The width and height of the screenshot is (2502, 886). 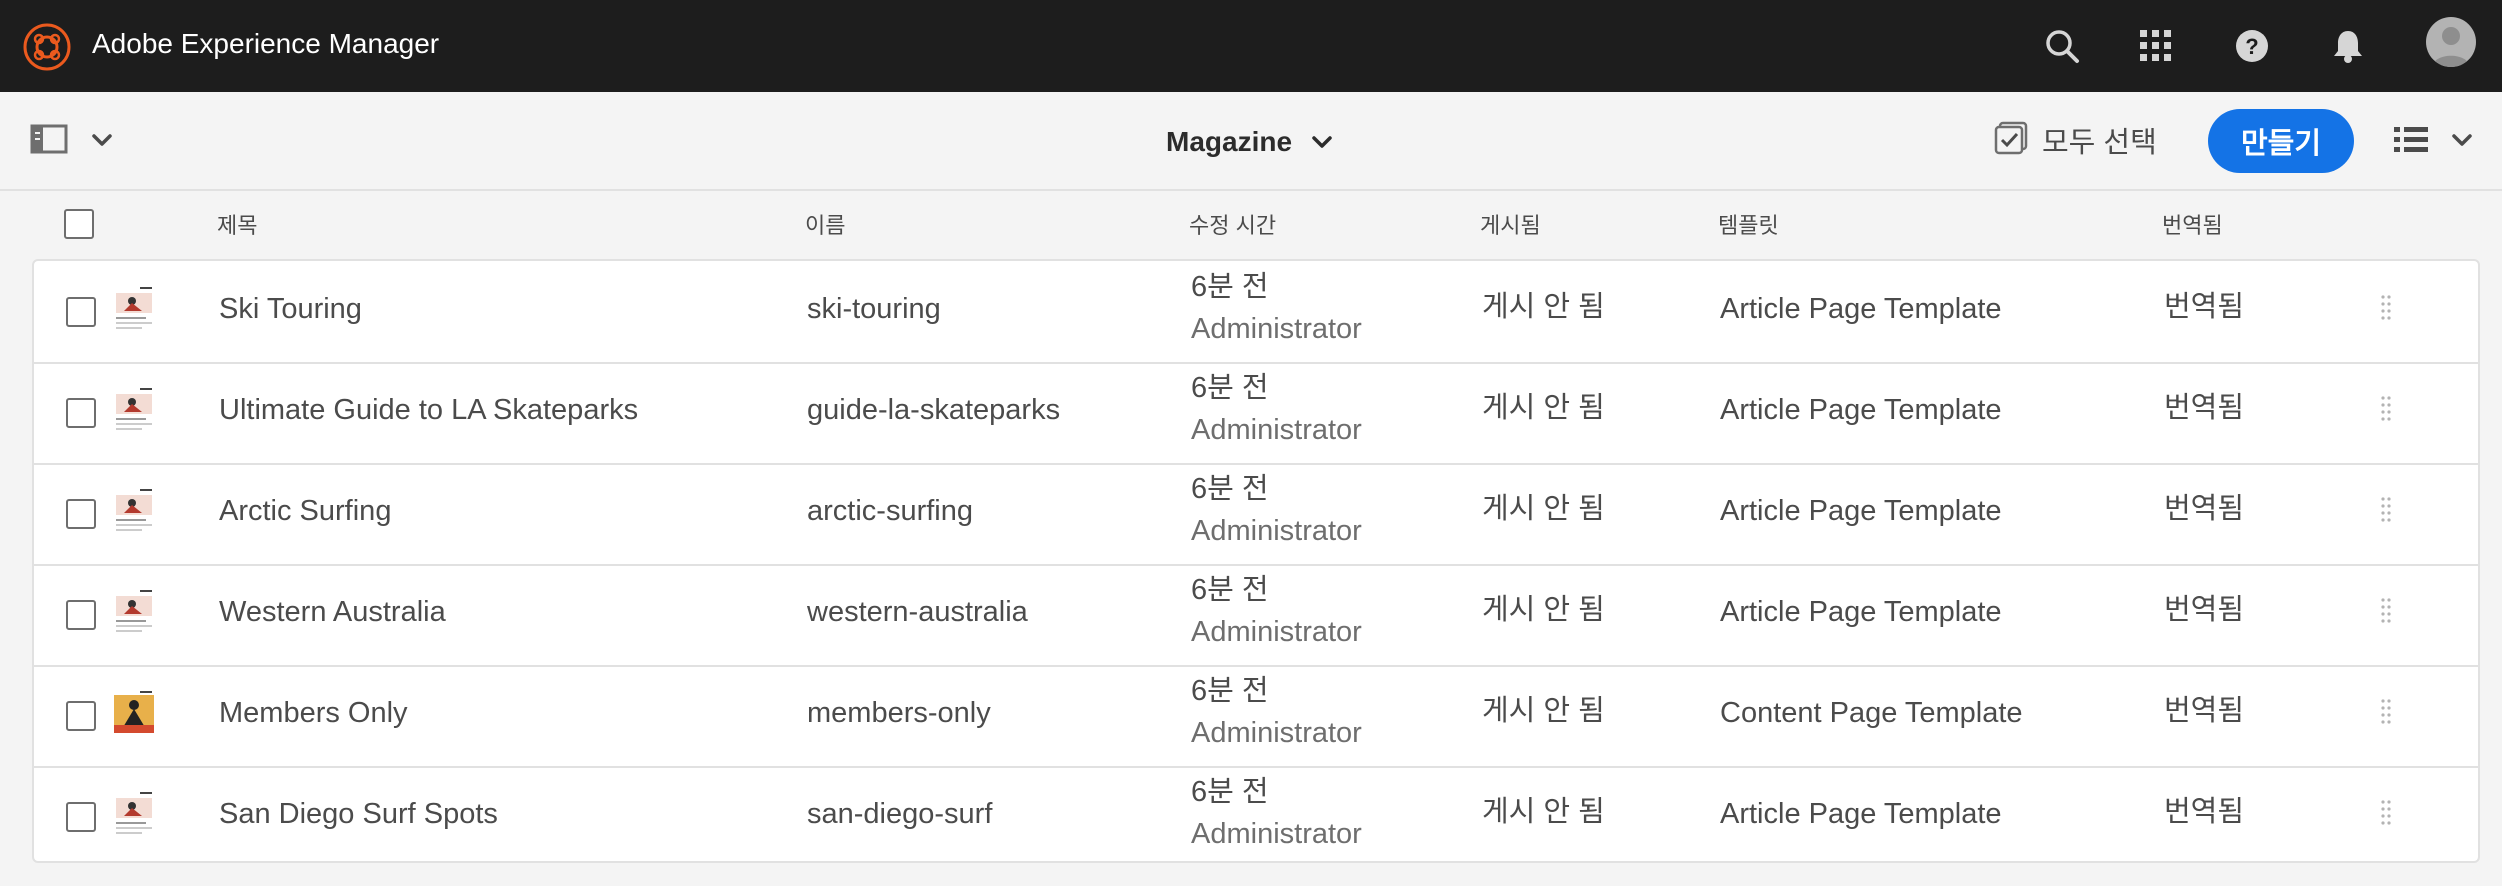 What do you see at coordinates (237, 226) in the screenshot?
I see `column-header-title: 제목` at bounding box center [237, 226].